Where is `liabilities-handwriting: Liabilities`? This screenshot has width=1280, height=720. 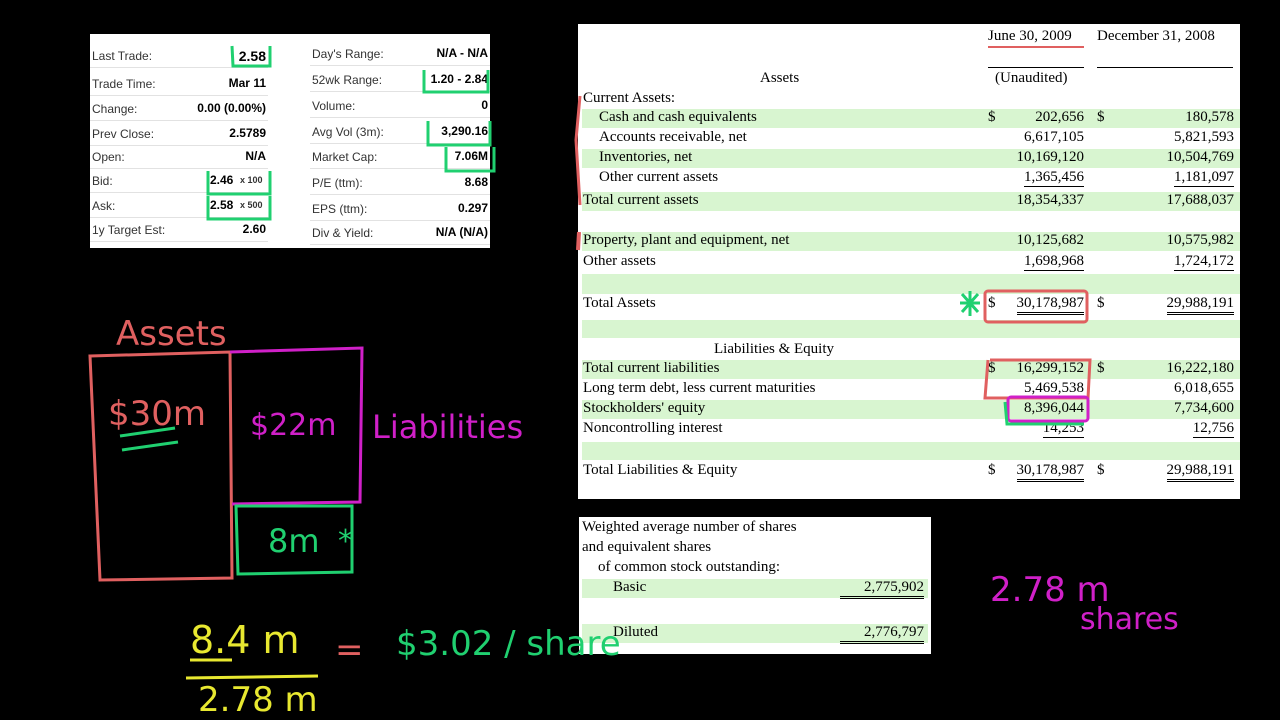 liabilities-handwriting: Liabilities is located at coordinates (448, 427).